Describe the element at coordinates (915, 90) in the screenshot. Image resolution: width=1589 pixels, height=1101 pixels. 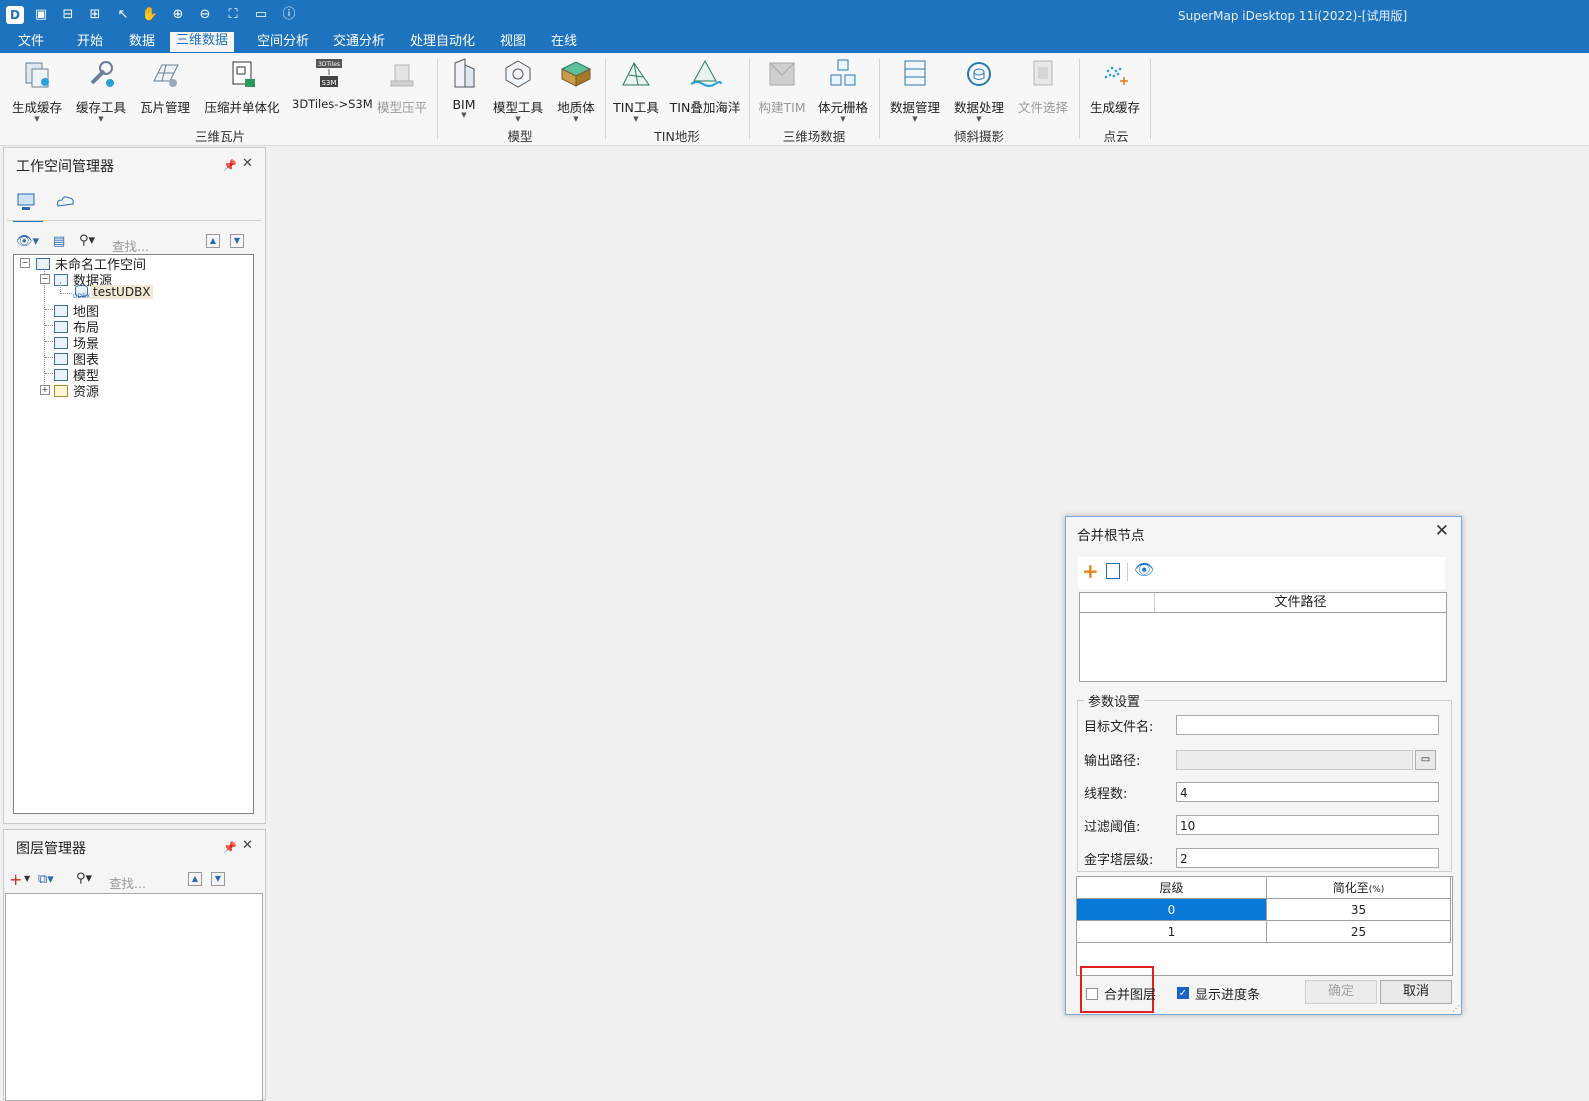
I see `data-management-button: 数据管理 ▼` at that location.